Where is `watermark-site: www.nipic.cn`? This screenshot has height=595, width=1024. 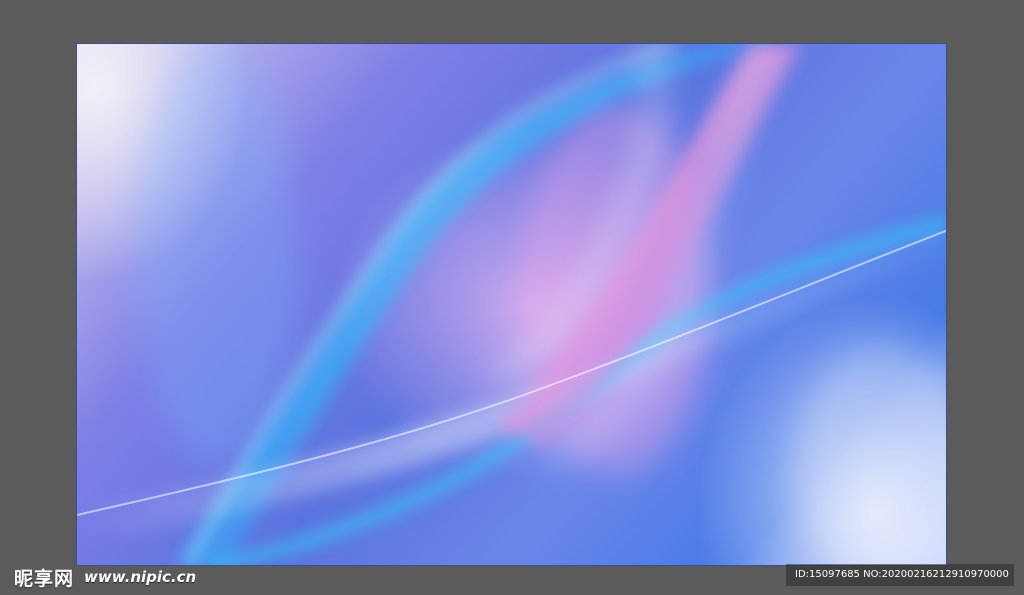
watermark-site: www.nipic.cn is located at coordinates (140, 577).